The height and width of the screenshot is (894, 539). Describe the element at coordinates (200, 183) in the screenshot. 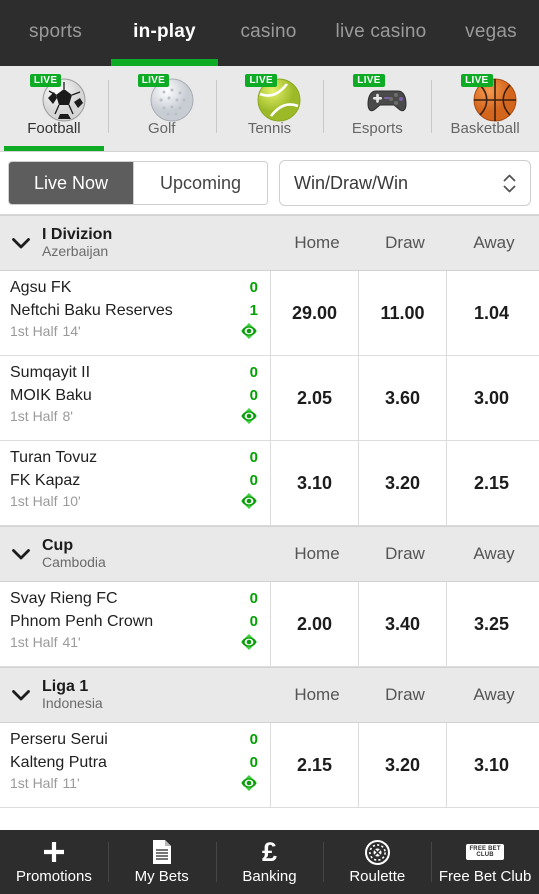

I see `upcoming-button: Upcoming` at that location.